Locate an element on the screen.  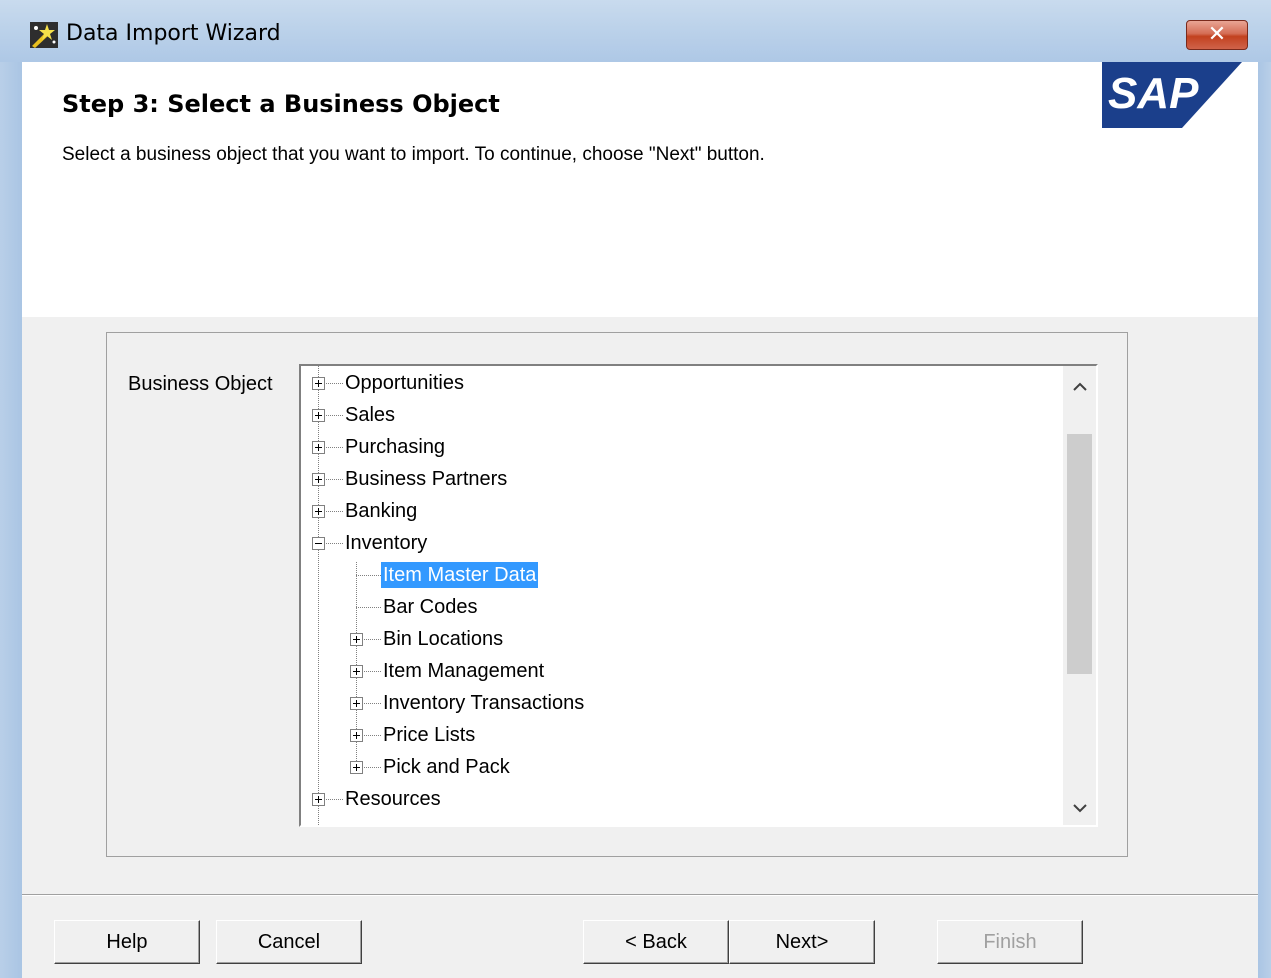
title-bar: Data Import Wizard ✕ is located at coordinates (635, 31).